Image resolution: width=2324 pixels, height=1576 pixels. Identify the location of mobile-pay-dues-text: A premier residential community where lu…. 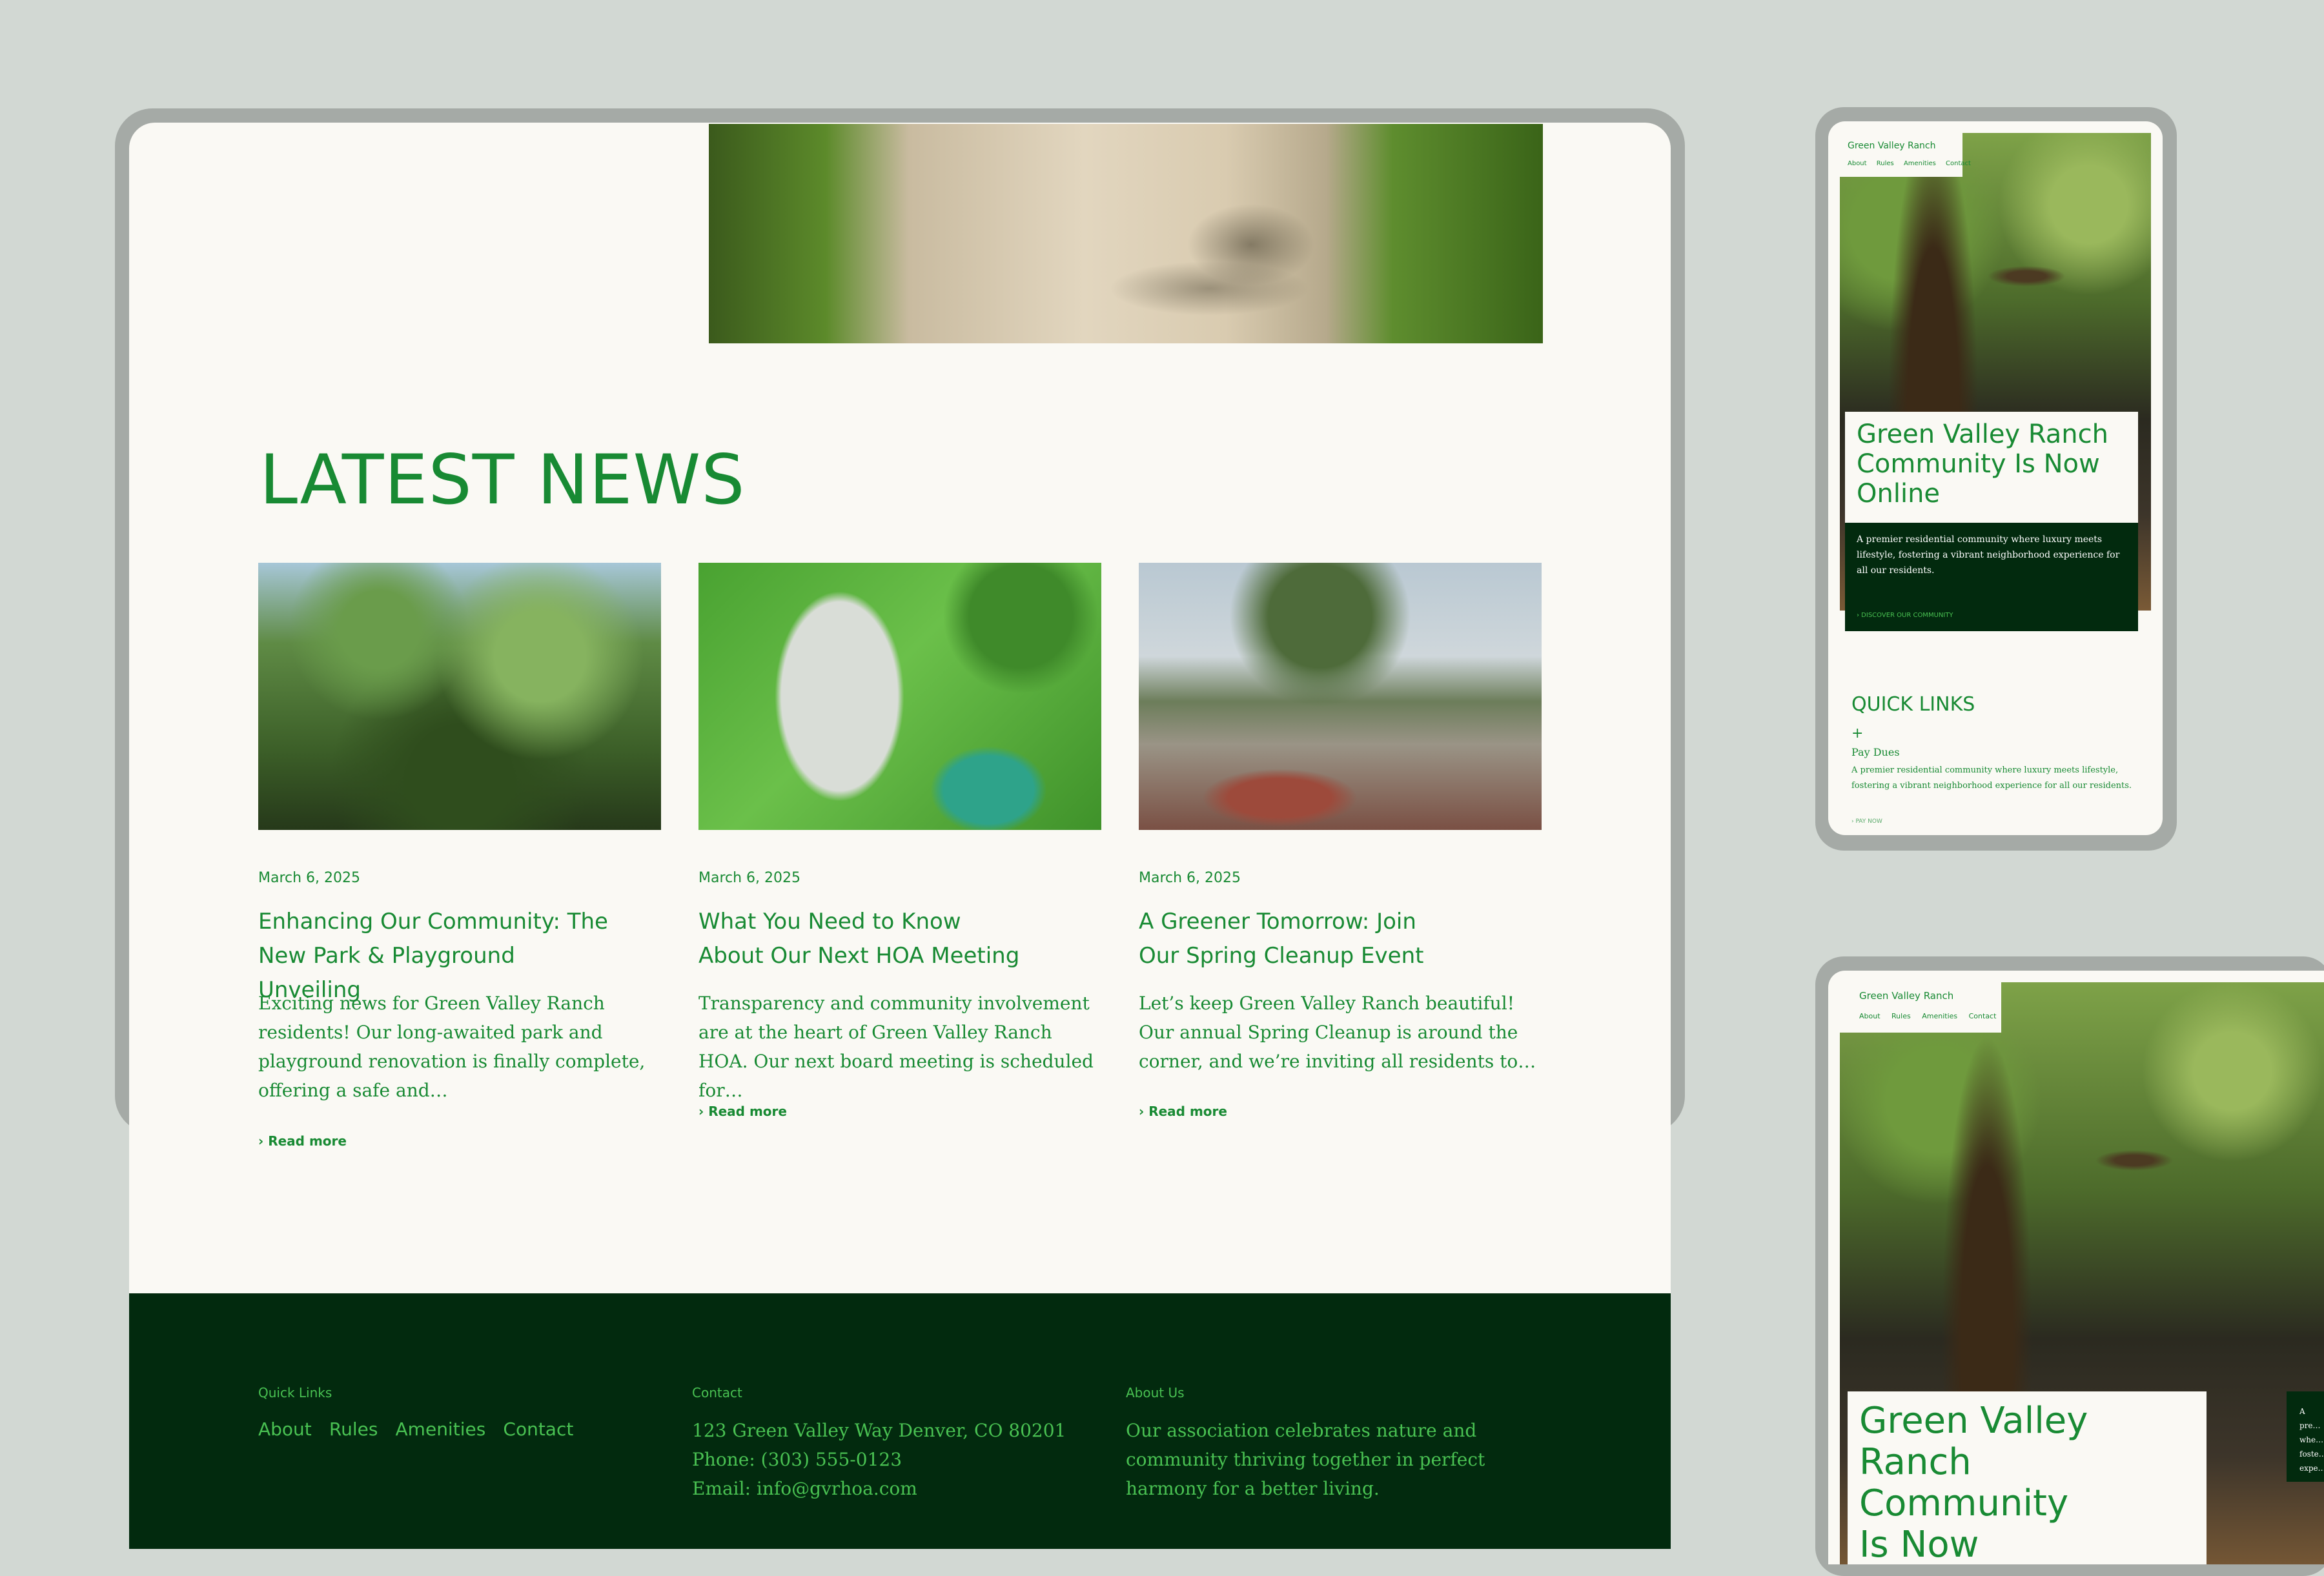
(1991, 778).